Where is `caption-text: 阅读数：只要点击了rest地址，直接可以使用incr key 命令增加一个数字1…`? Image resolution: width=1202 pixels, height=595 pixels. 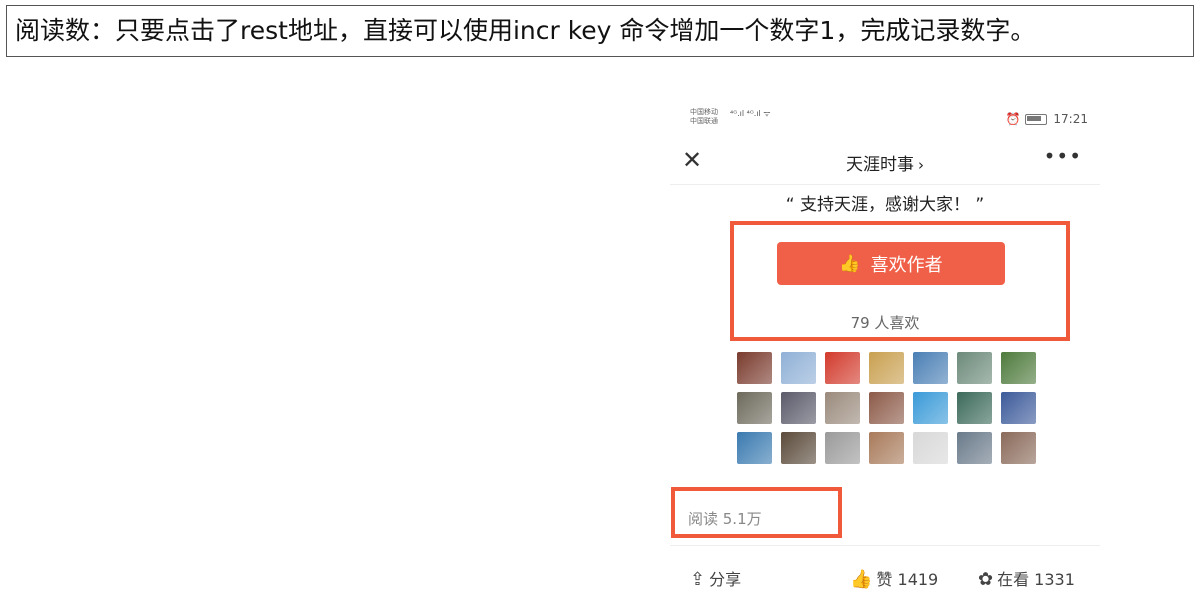
caption-text: 阅读数：只要点击了rest地址，直接可以使用incr key 命令增加一个数字1… is located at coordinates (600, 31).